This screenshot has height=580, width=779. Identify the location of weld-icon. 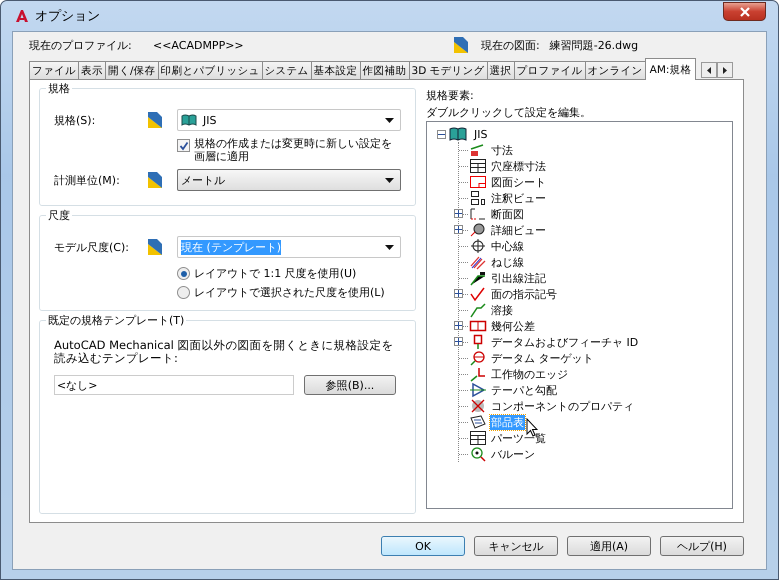
(478, 310).